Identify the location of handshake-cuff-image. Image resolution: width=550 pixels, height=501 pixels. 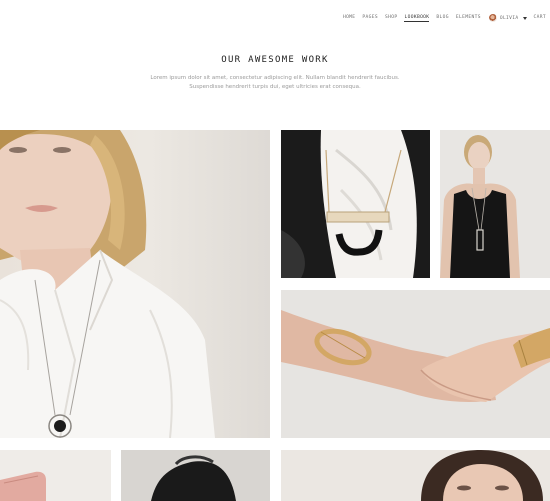
(415, 364).